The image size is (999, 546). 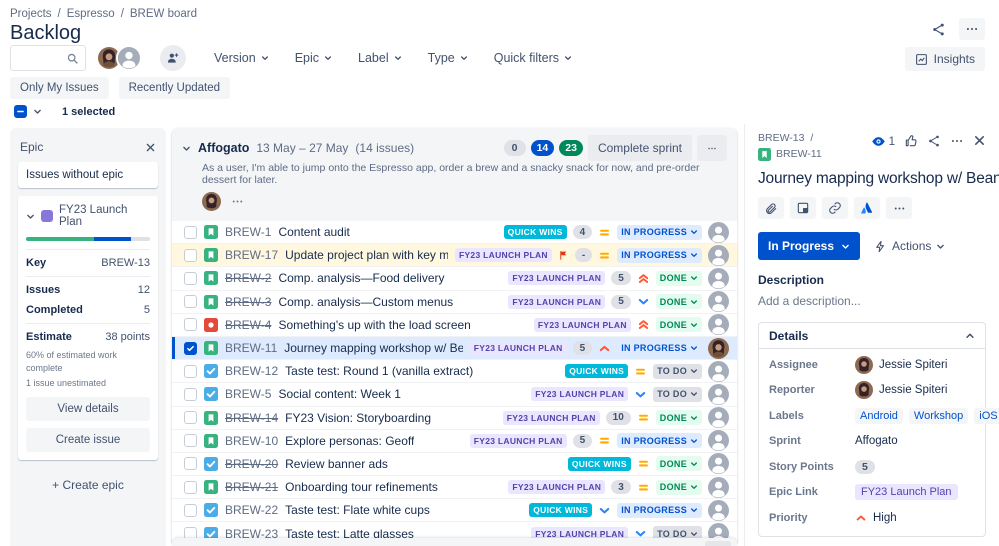 I want to click on issues-without-epic: Issues without epic, so click(x=88, y=175).